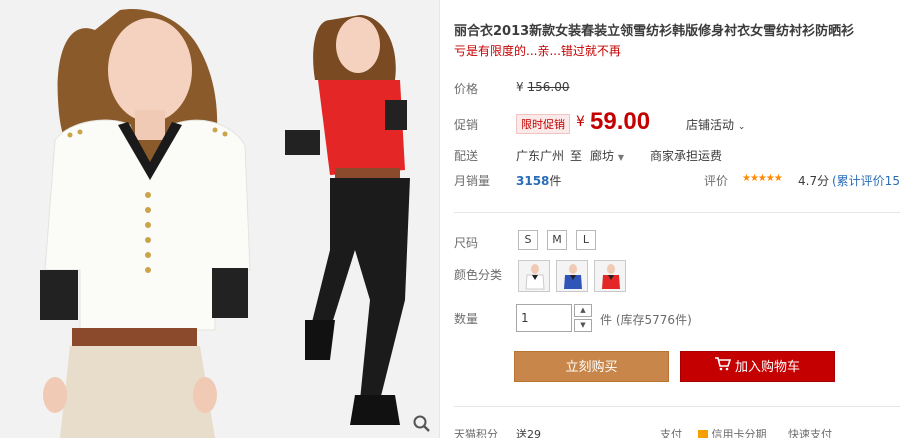 Image resolution: width=900 pixels, height=438 pixels. I want to click on color-label: 颜色分类, so click(478, 275).